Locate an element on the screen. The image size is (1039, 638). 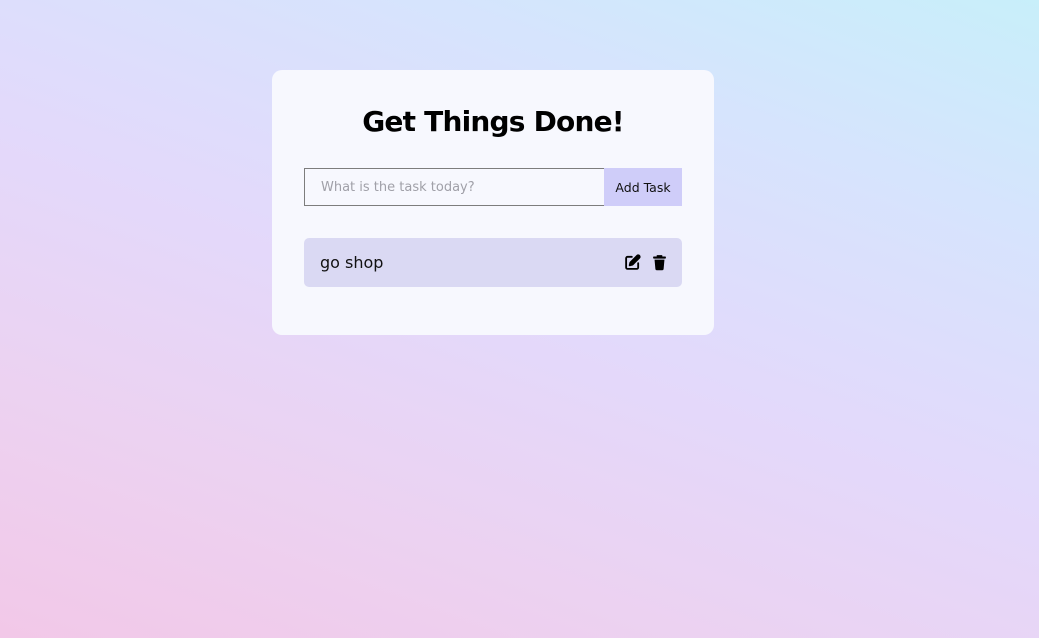
page-title: Get Things Done! is located at coordinates (493, 121).